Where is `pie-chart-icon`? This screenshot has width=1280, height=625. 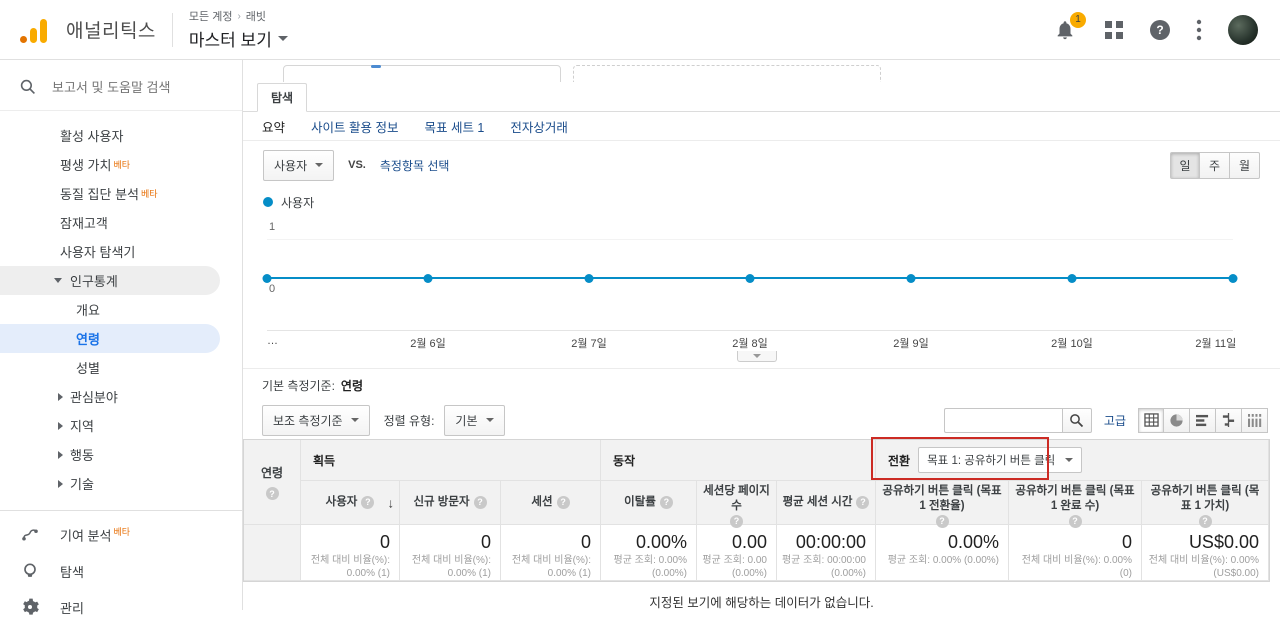
pie-chart-icon is located at coordinates (1176, 420).